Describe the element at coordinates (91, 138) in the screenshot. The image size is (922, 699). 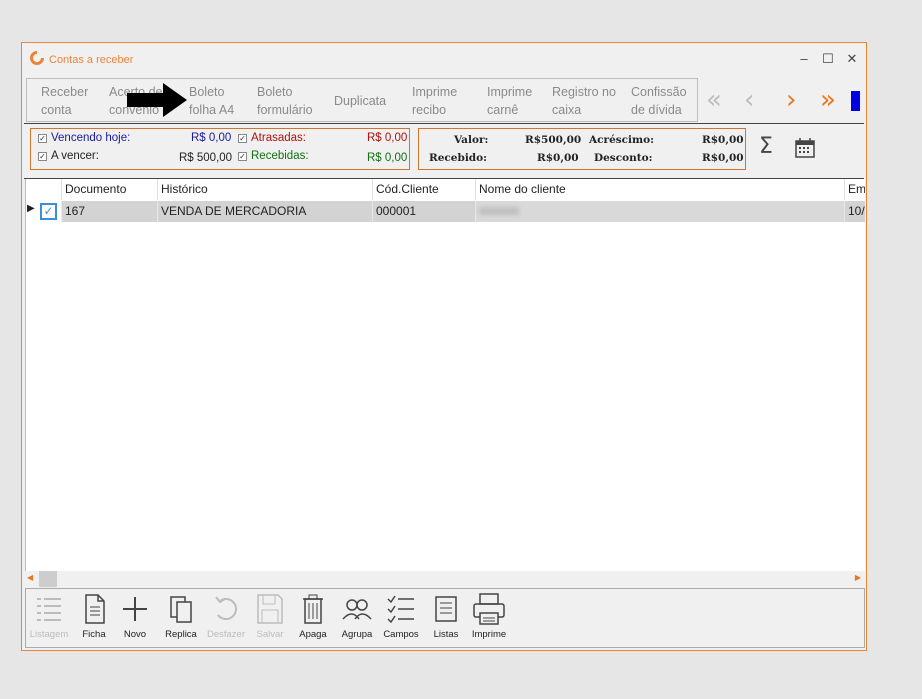
I see `vencendo-hoje-label: Vencendo hoje:` at that location.